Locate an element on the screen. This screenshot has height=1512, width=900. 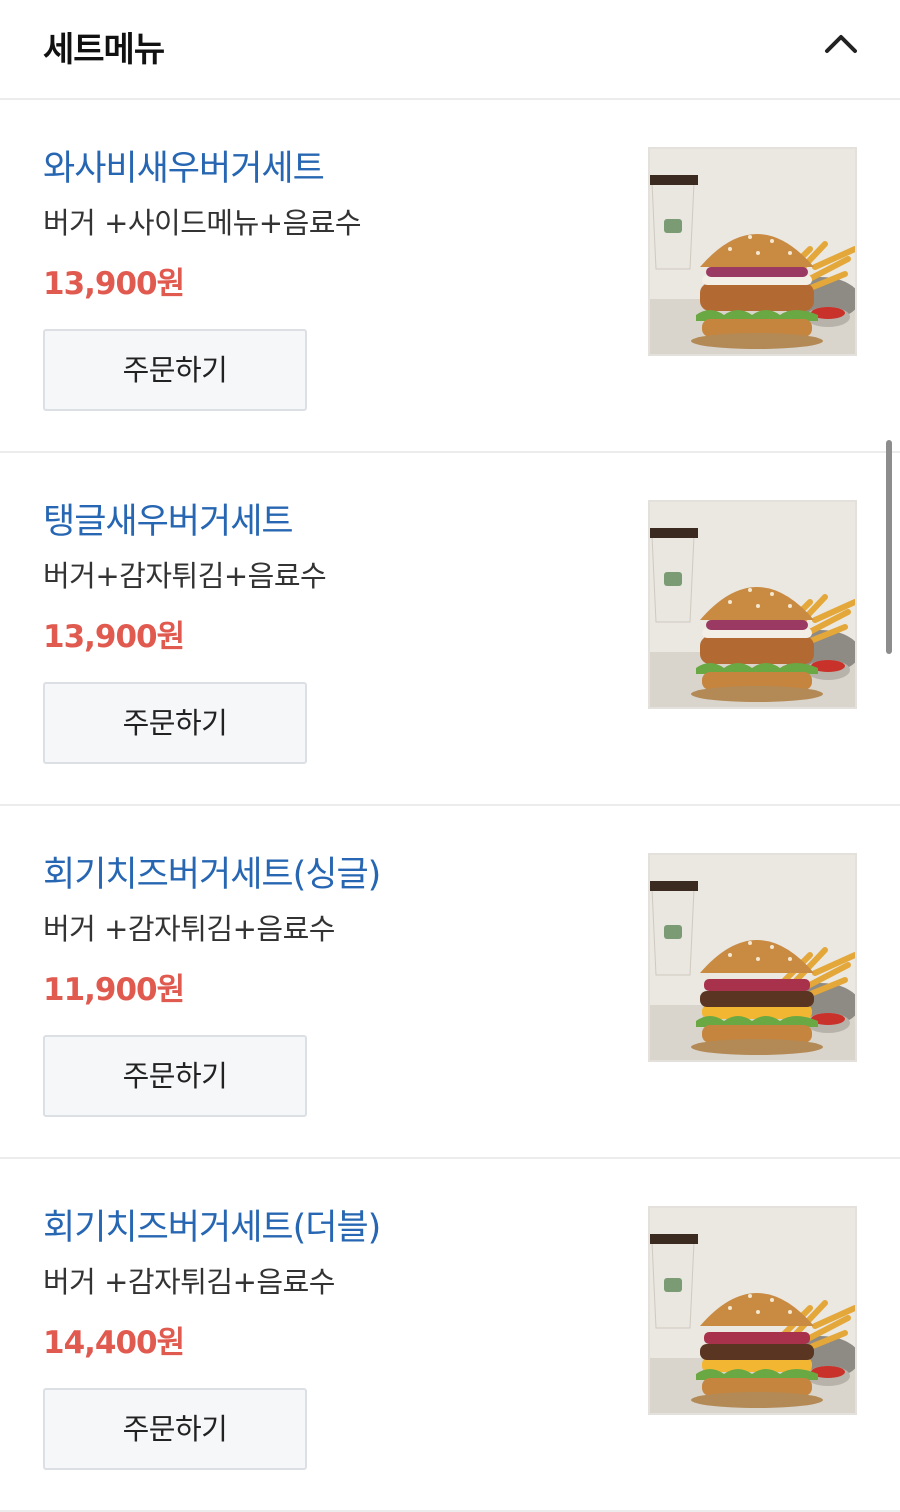
item-name: 와사비새우버거세트 is located at coordinates (184, 165).